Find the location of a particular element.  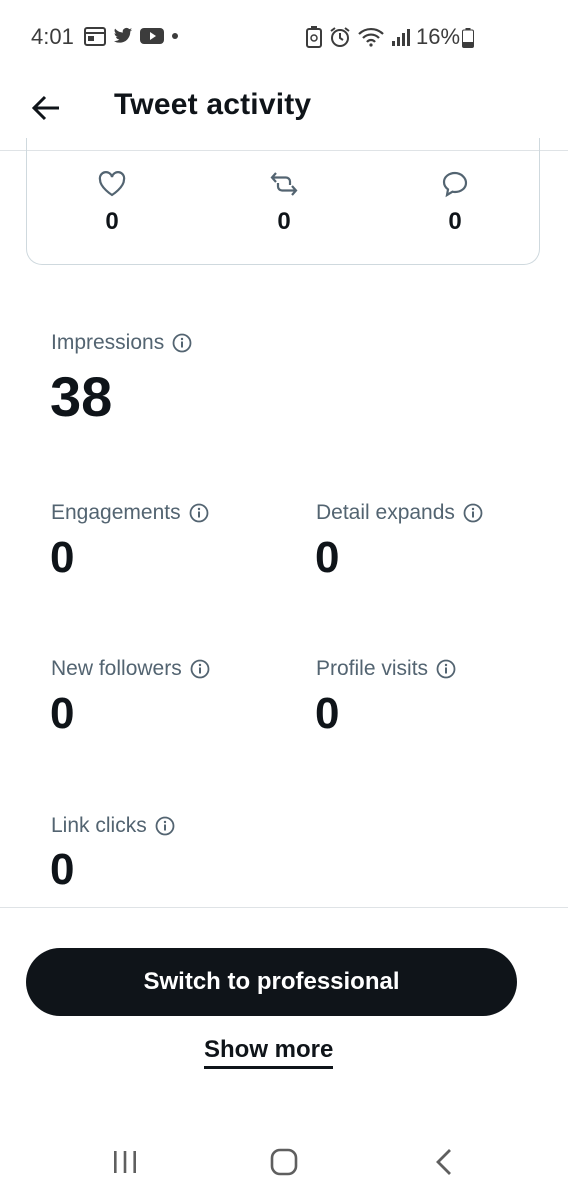

divider is located at coordinates (284, 907).